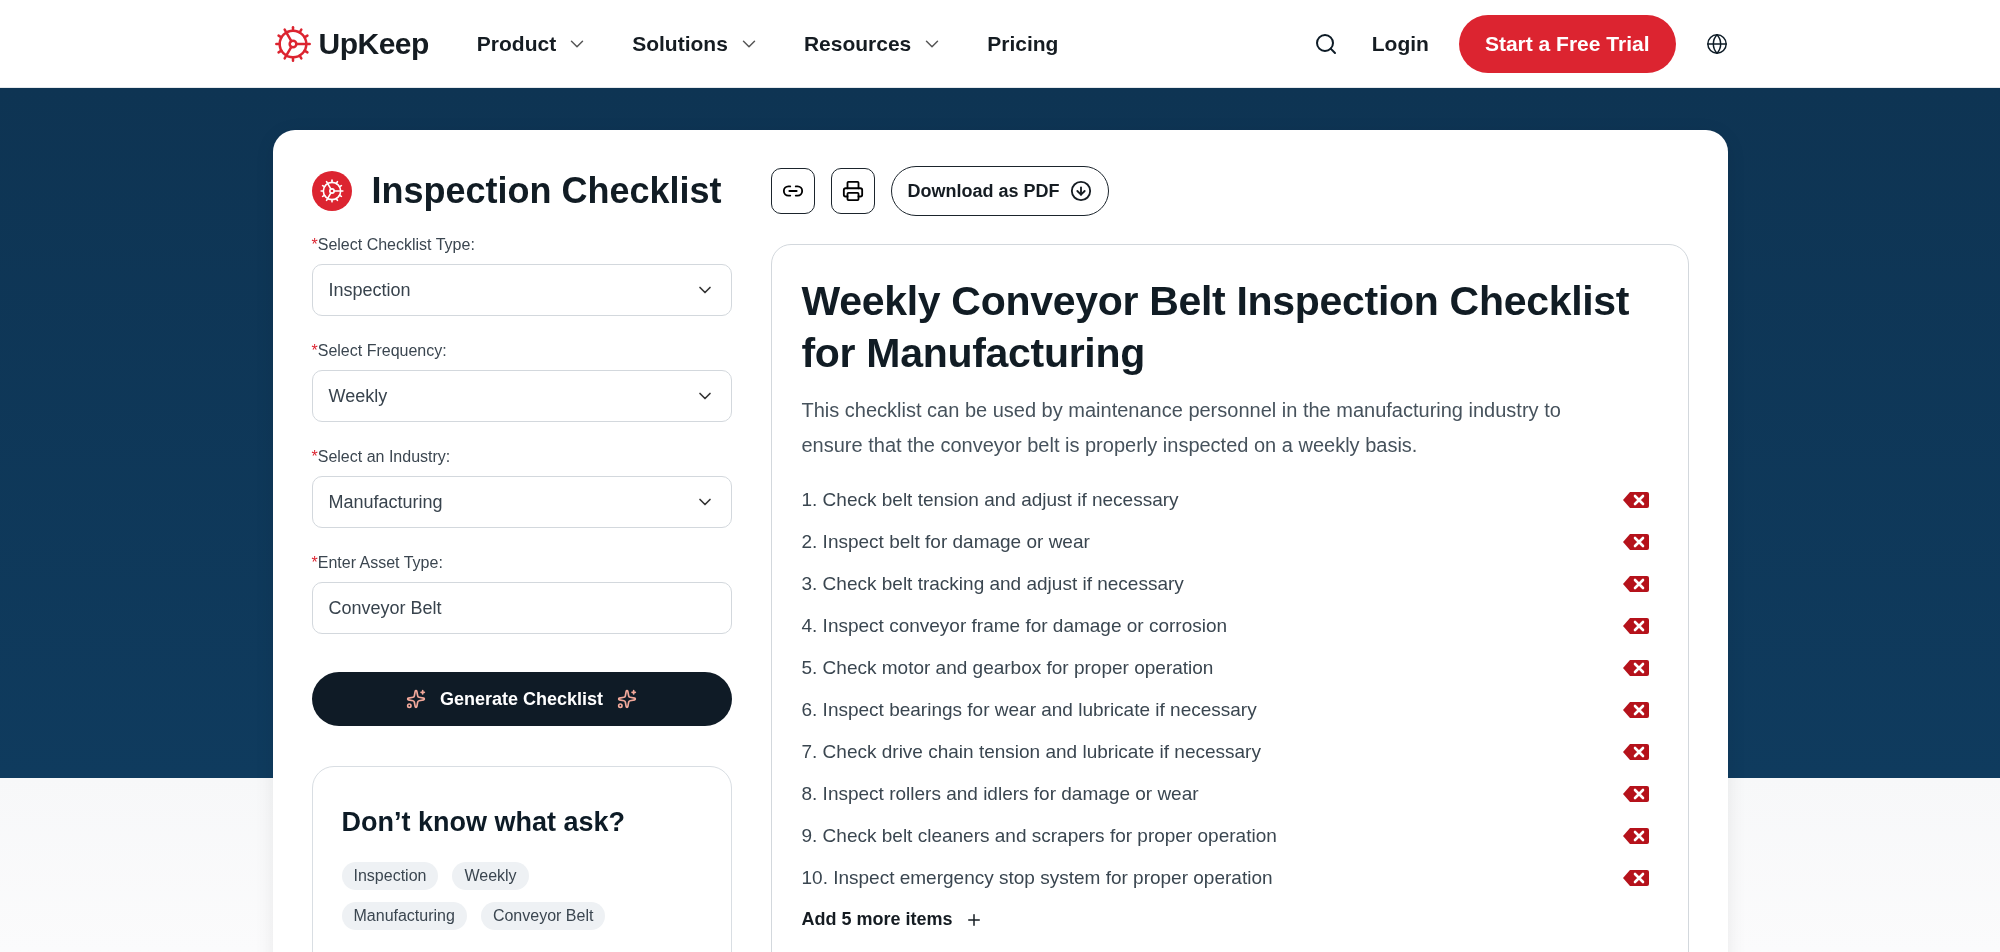  Describe the element at coordinates (546, 191) in the screenshot. I see `generator-title: Inspection Checklist` at that location.